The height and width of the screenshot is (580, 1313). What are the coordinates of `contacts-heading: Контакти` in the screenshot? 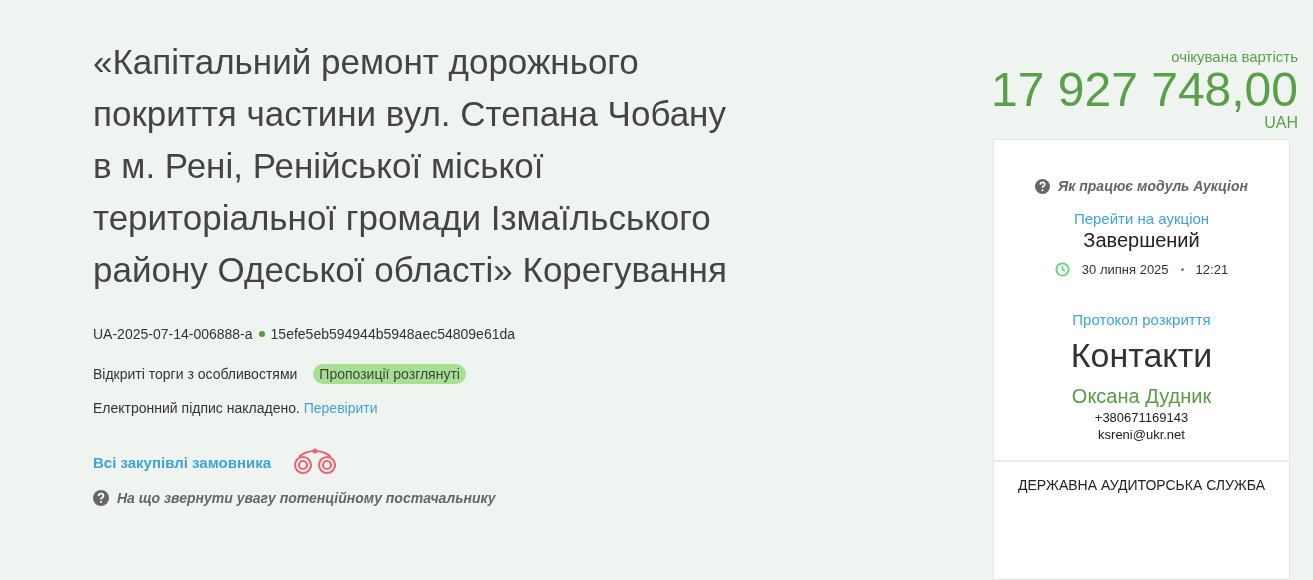 It's located at (1141, 355).